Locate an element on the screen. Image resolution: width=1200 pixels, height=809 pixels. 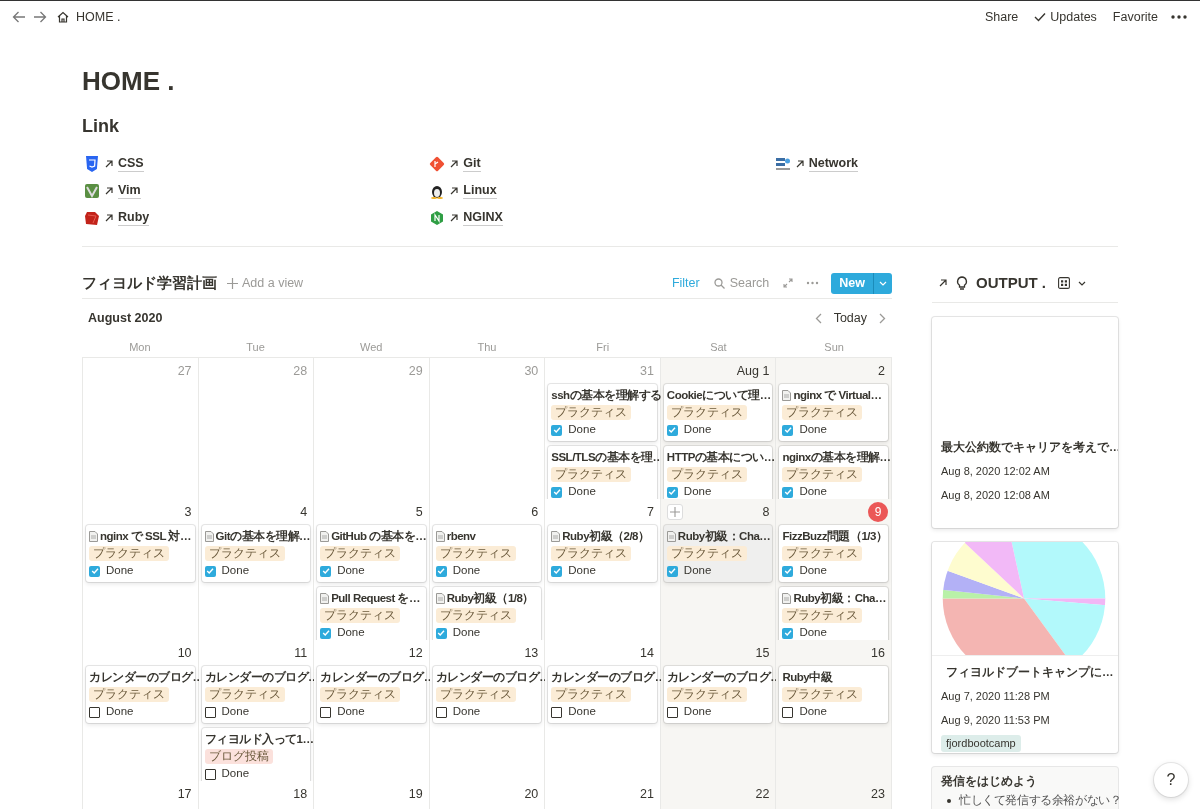
topbar-button: Favorite is located at coordinates (1135, 17).